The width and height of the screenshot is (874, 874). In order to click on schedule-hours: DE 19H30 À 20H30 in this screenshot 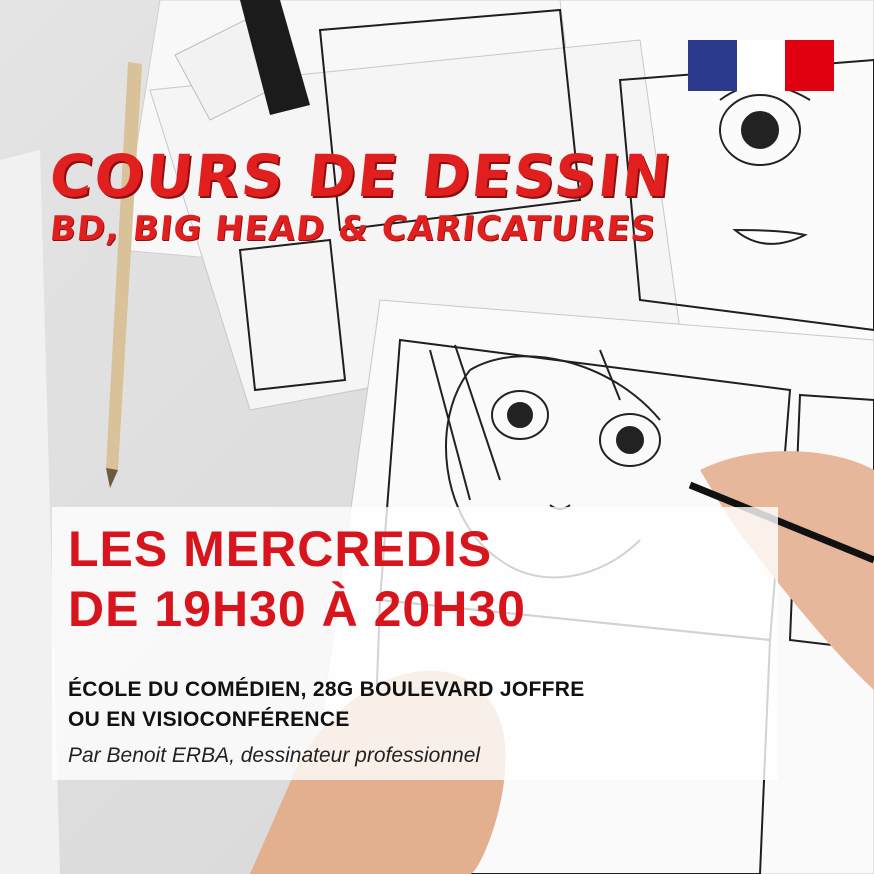, I will do `click(297, 609)`.